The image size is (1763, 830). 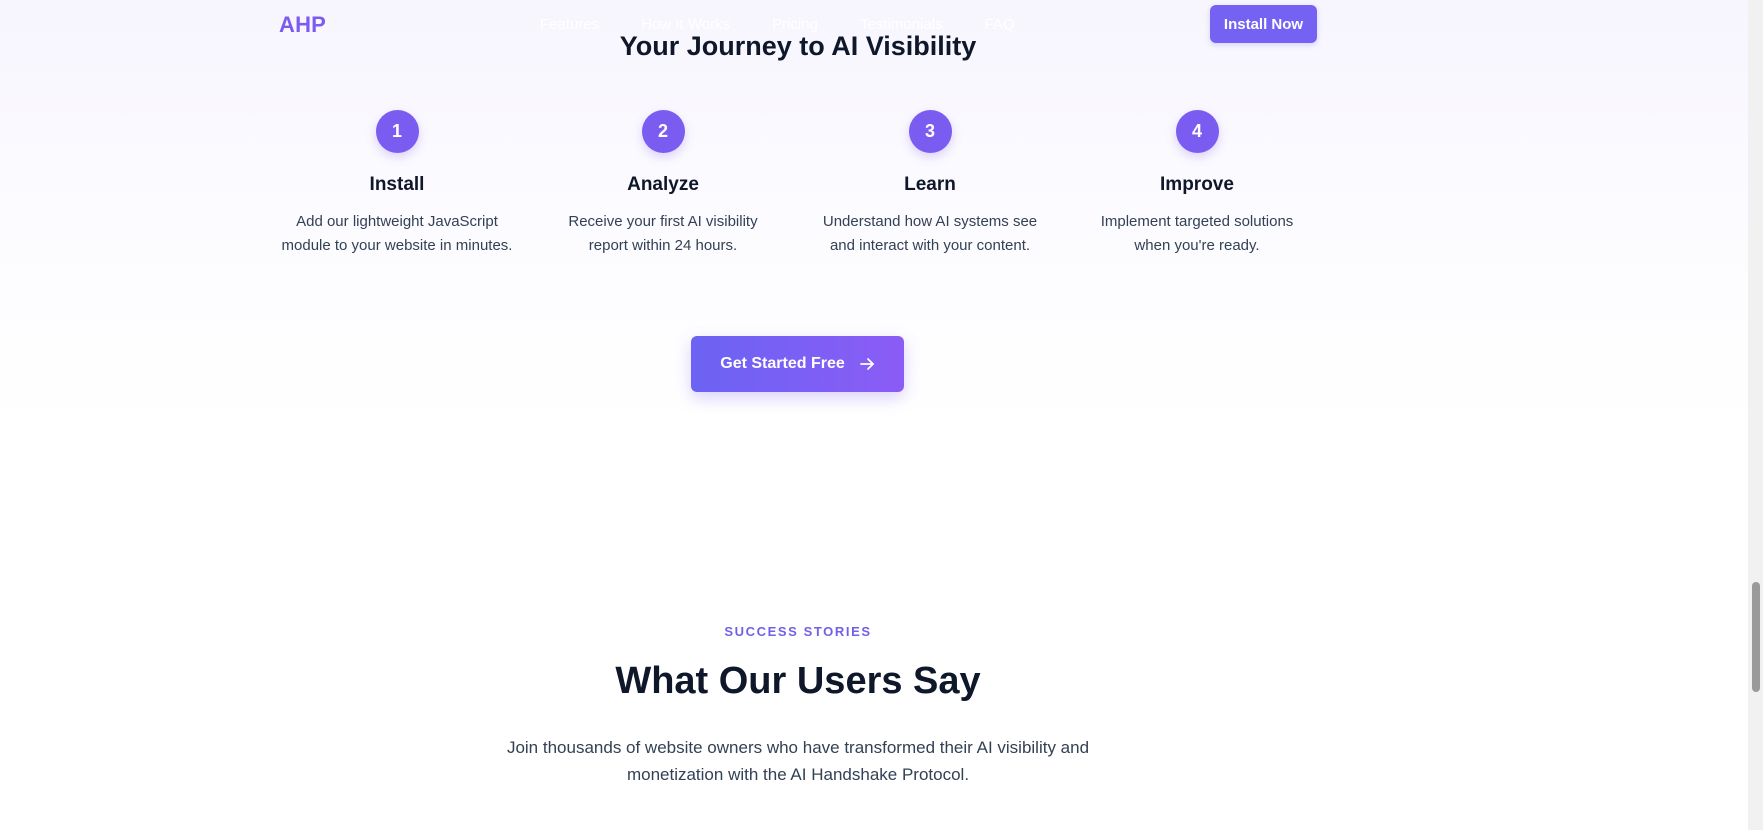 I want to click on step-description-line: when you're ready., so click(x=1197, y=245).